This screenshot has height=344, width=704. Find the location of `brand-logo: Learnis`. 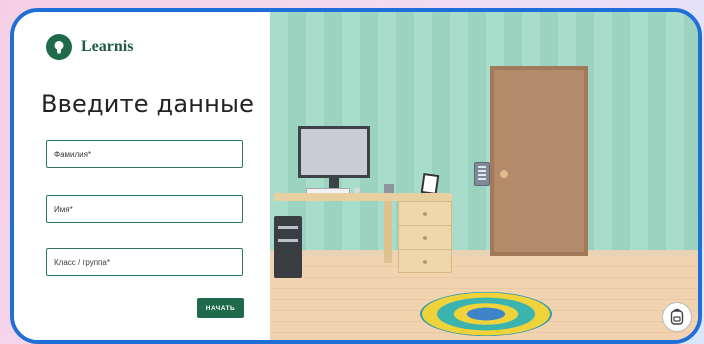

brand-logo: Learnis is located at coordinates (89, 47).